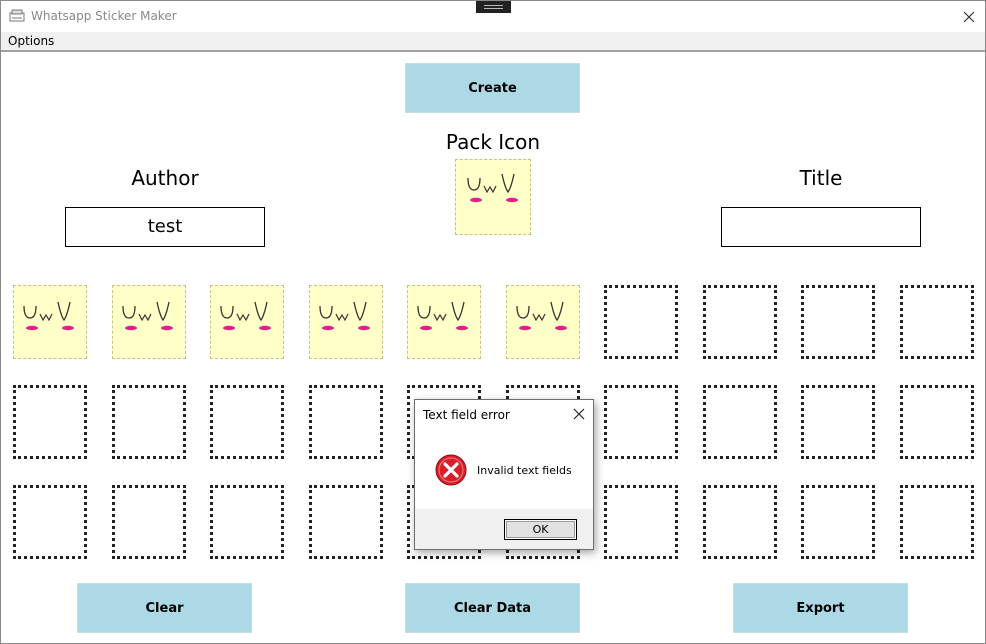  What do you see at coordinates (164, 608) in the screenshot?
I see `clear-button: Clear` at bounding box center [164, 608].